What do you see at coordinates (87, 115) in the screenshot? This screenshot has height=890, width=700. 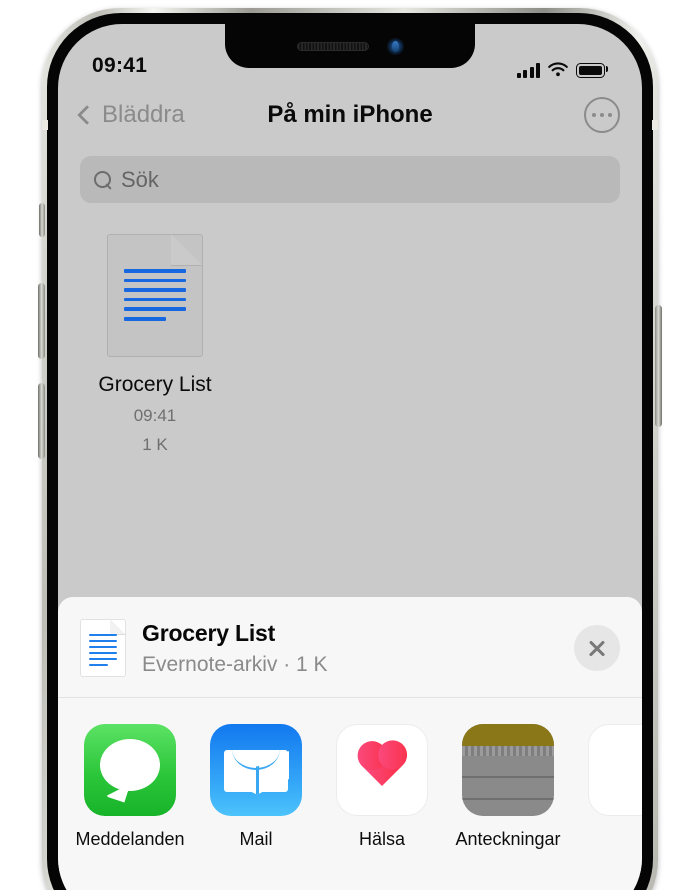 I see `chevron-left-icon` at bounding box center [87, 115].